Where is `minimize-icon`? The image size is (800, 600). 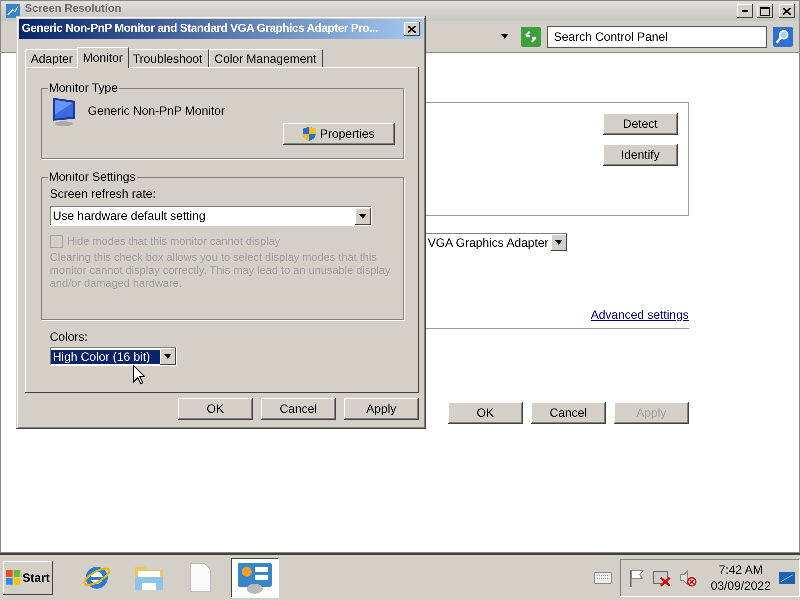
minimize-icon is located at coordinates (745, 11).